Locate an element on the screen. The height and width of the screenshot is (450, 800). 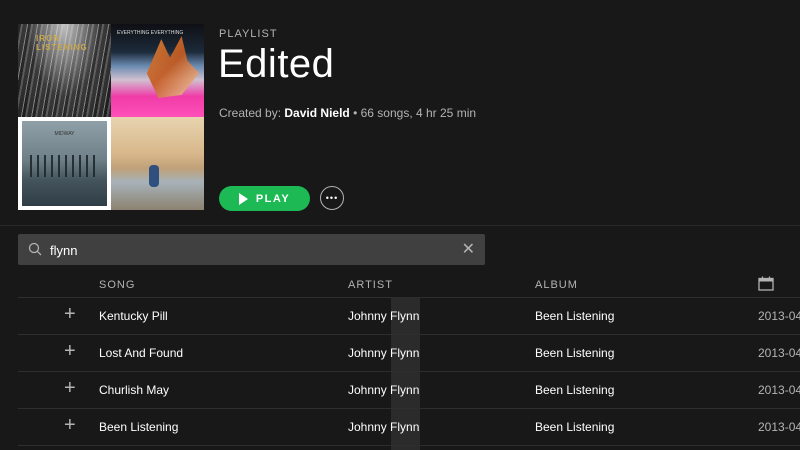
track-table-header: SONG ARTIST ALBUM is located at coordinates (409, 286).